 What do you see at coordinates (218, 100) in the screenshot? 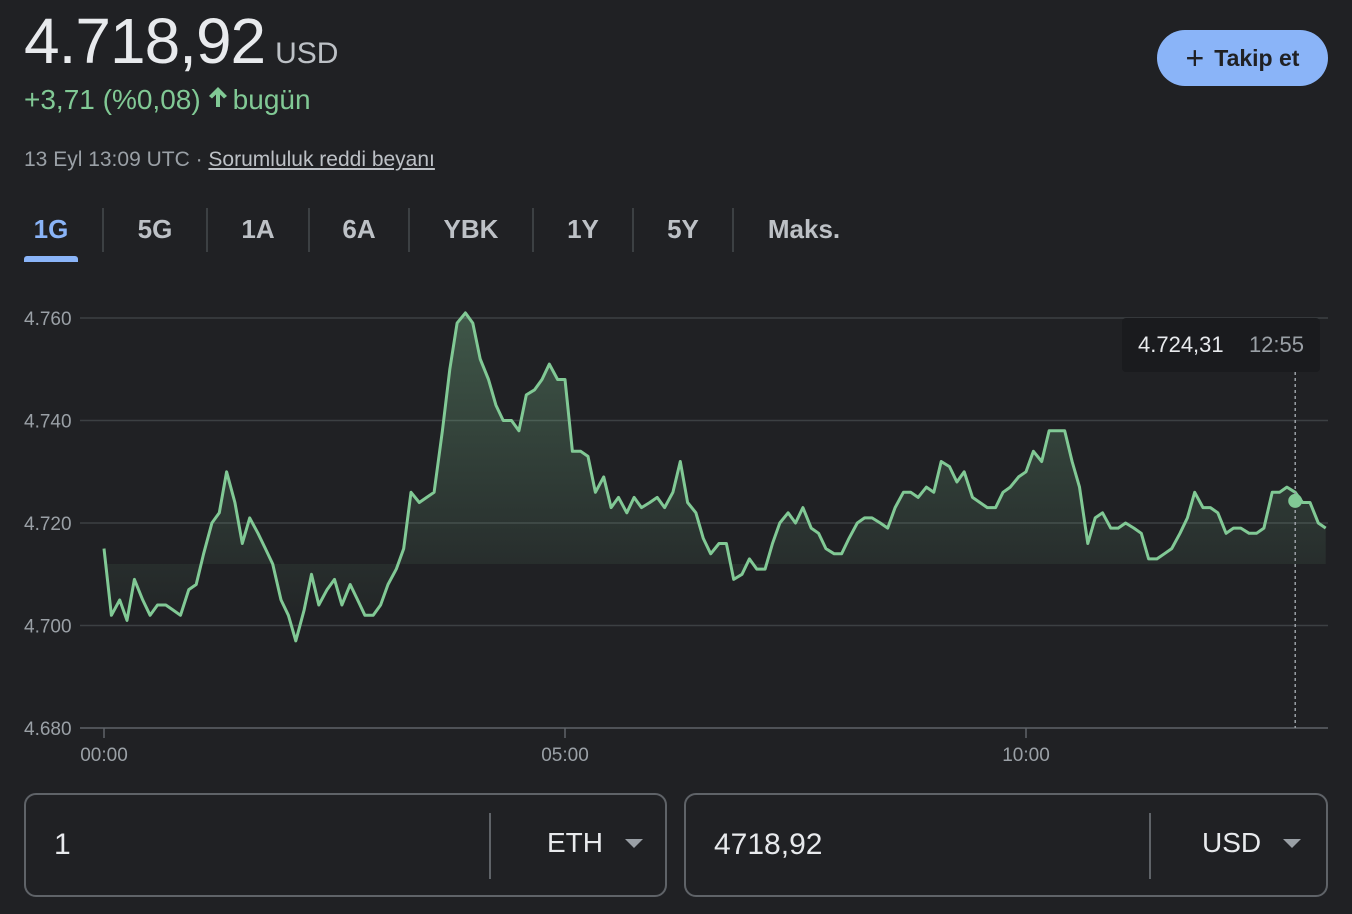
I see `arrow-up-icon` at bounding box center [218, 100].